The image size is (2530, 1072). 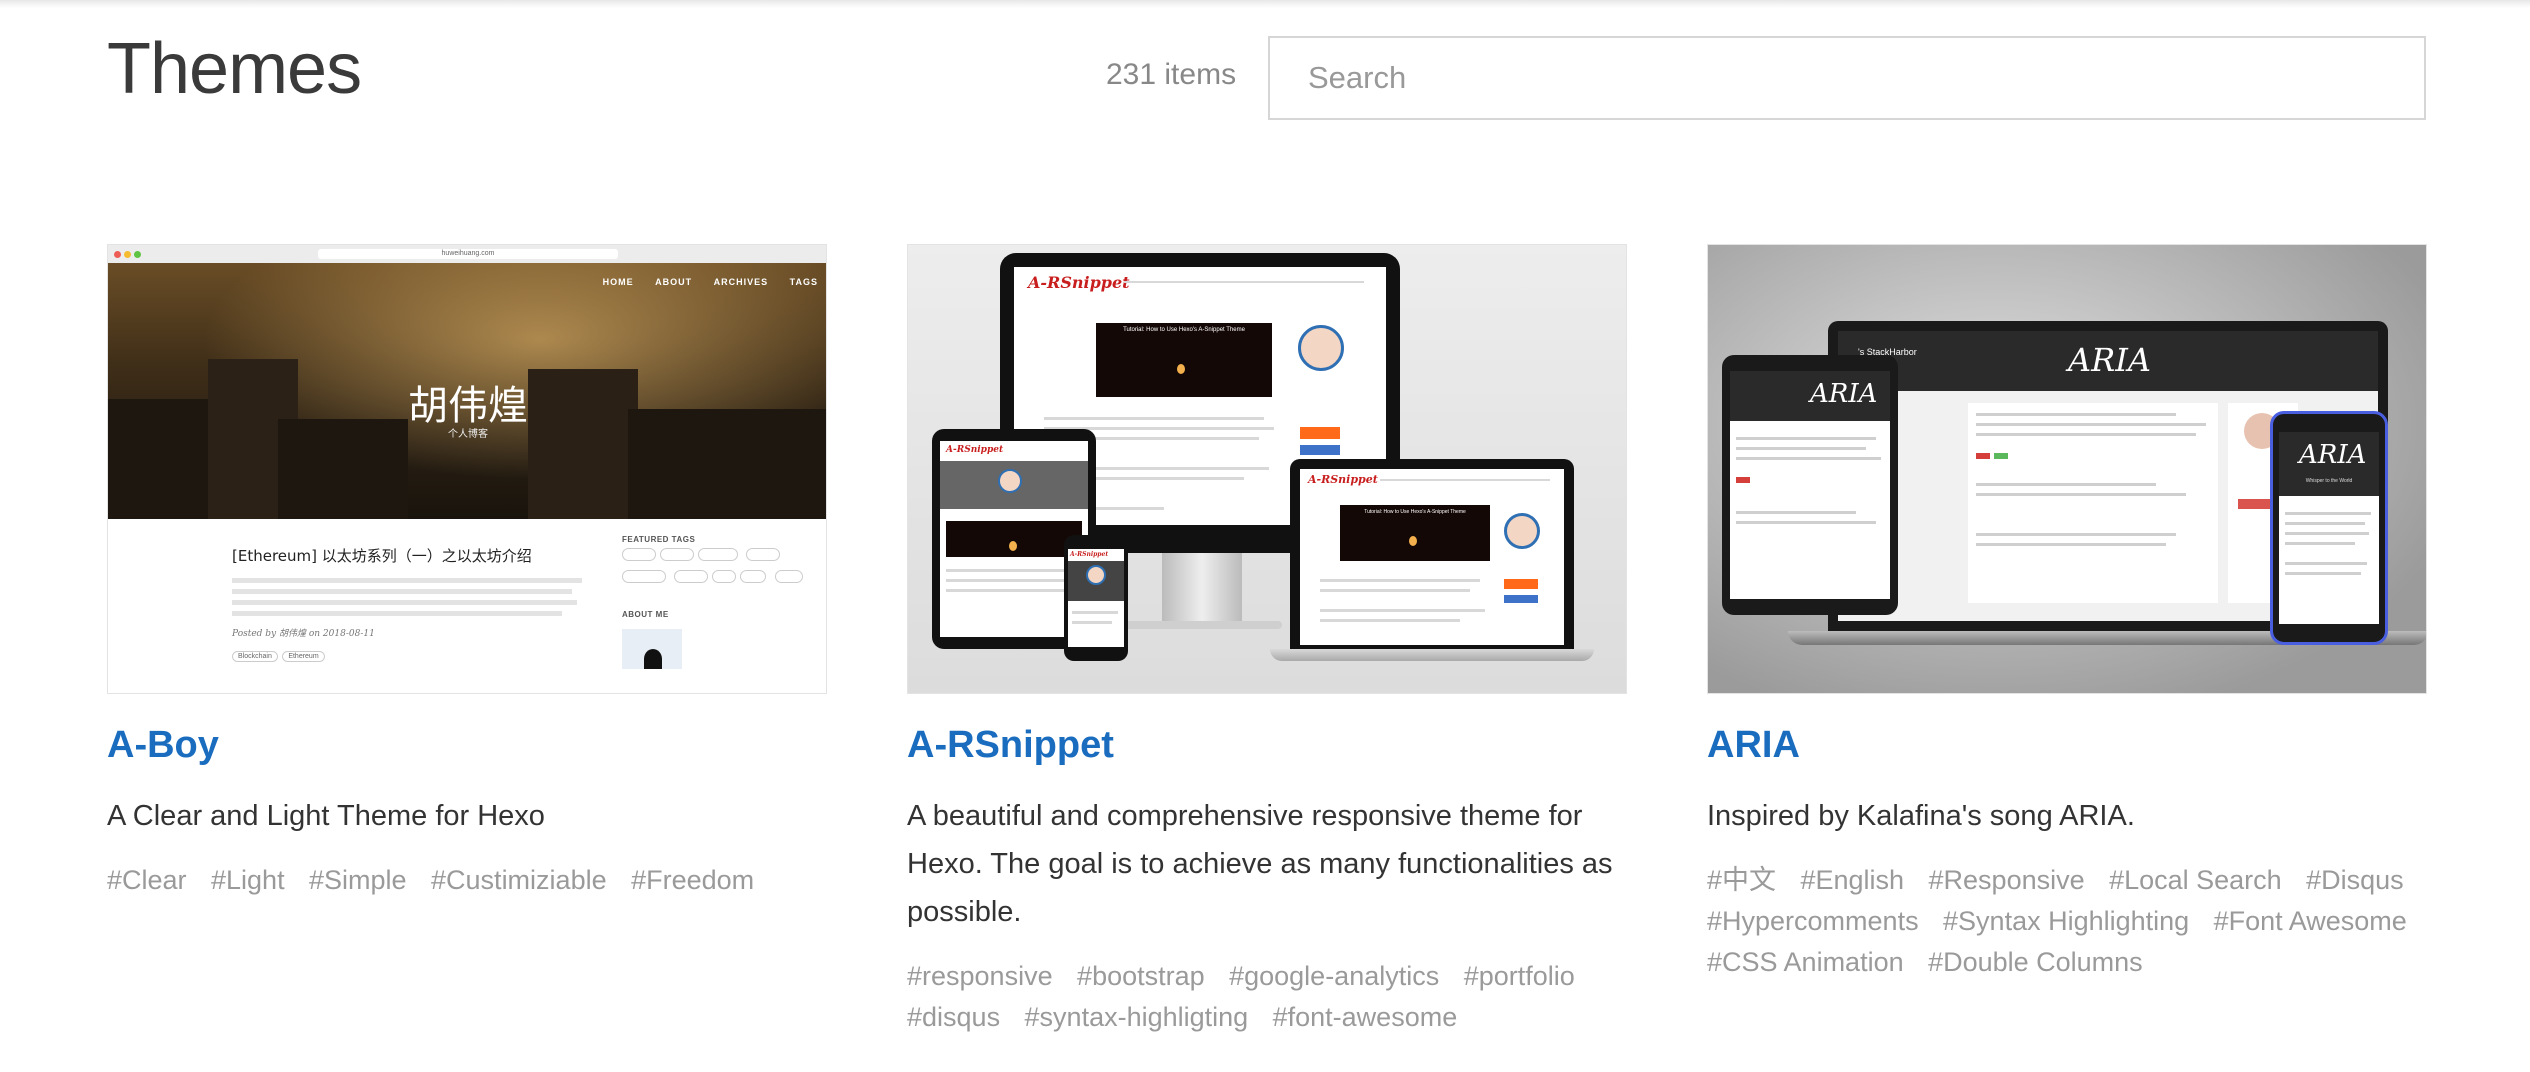 I want to click on tag: #Font Awesome, so click(x=2310, y=921).